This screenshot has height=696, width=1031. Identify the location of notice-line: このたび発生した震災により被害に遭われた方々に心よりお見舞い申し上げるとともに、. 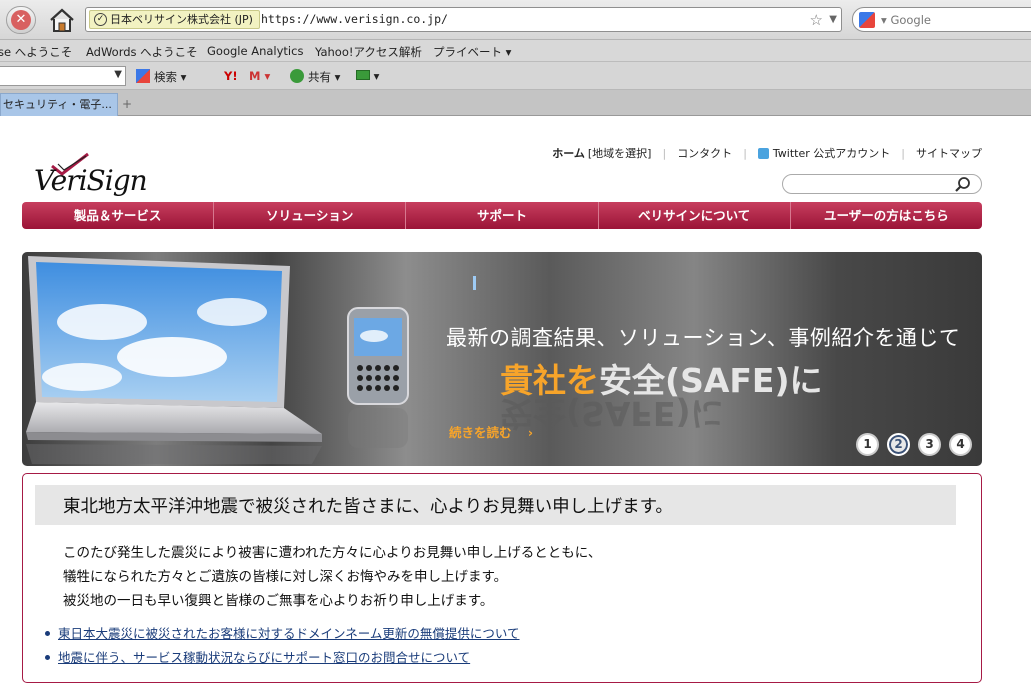
(332, 553).